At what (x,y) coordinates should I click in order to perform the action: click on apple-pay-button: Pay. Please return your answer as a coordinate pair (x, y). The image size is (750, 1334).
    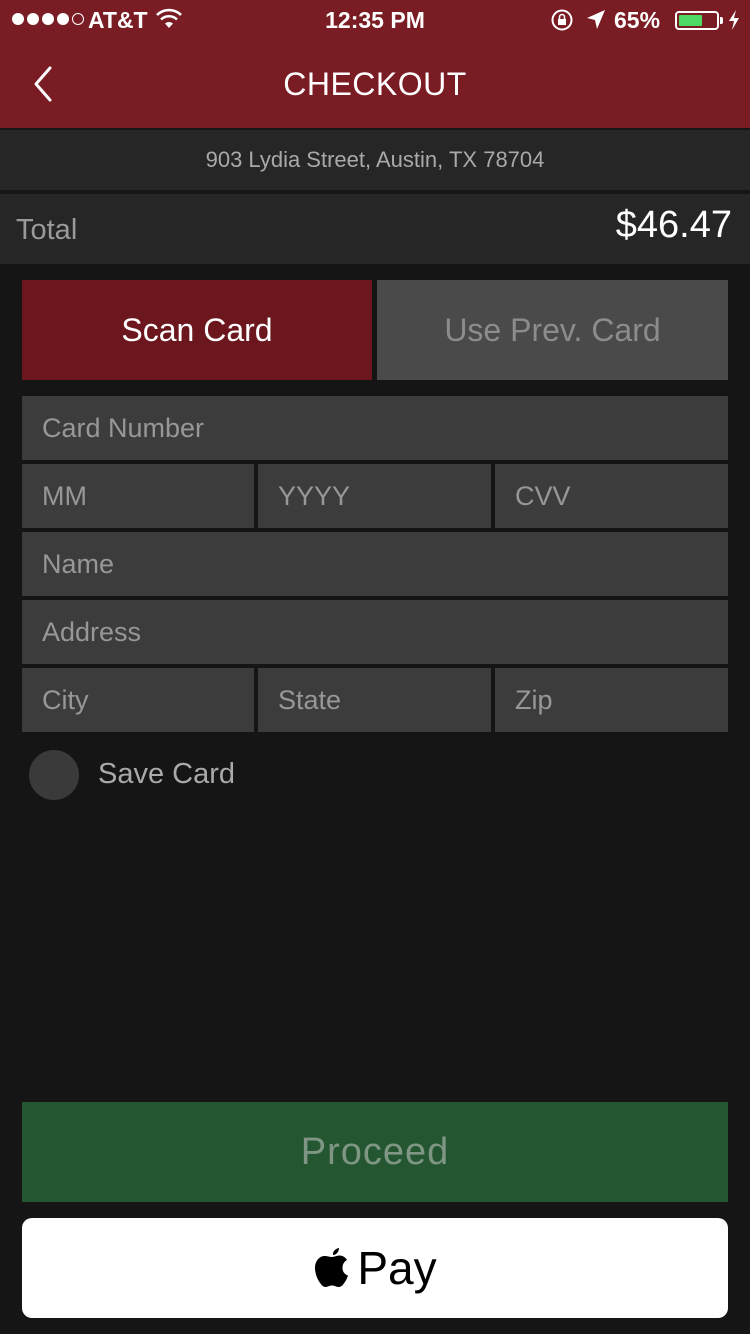
    Looking at the image, I should click on (375, 1268).